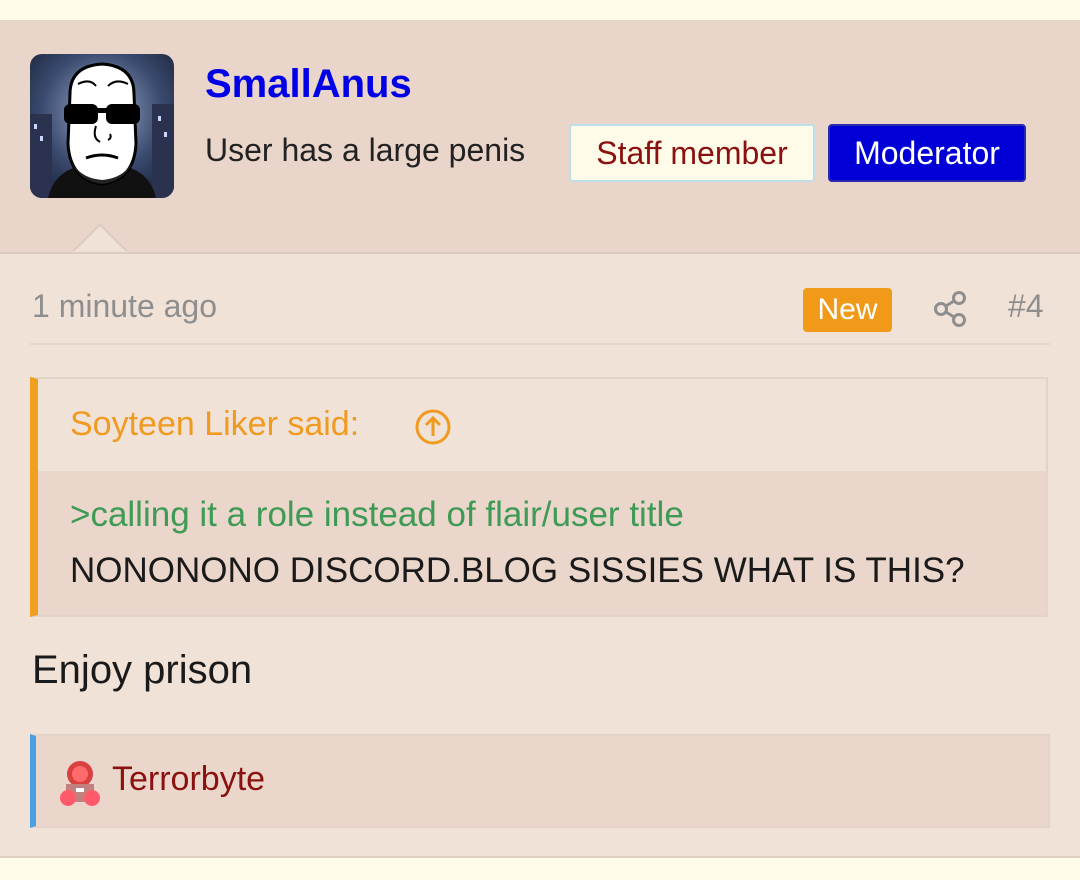 This screenshot has height=880, width=1080. What do you see at coordinates (1026, 306) in the screenshot?
I see `post-number-link: #4` at bounding box center [1026, 306].